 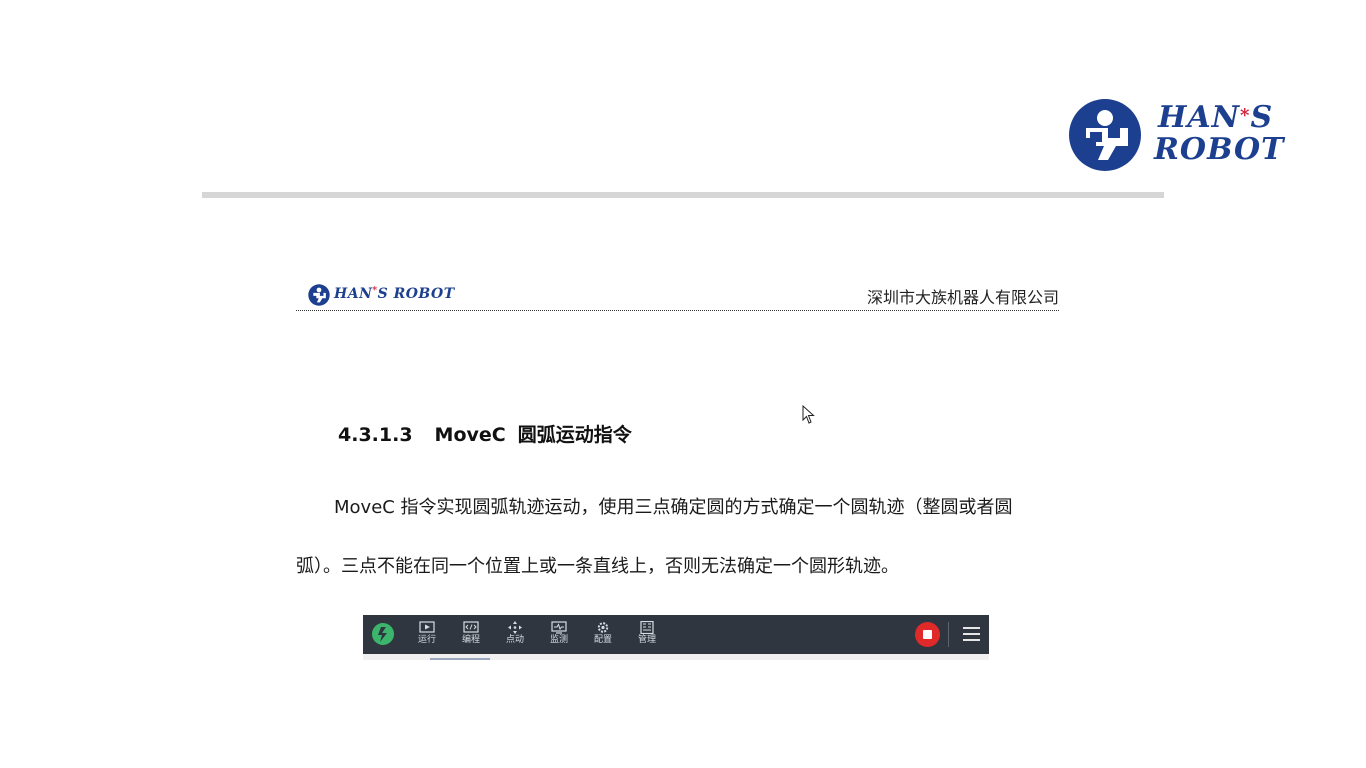 I want to click on paragraph-line-2: 弧）。三点不能在同一个位置上或一条直线上，否则无法确定一个圆形轨迹。, so click(x=597, y=566).